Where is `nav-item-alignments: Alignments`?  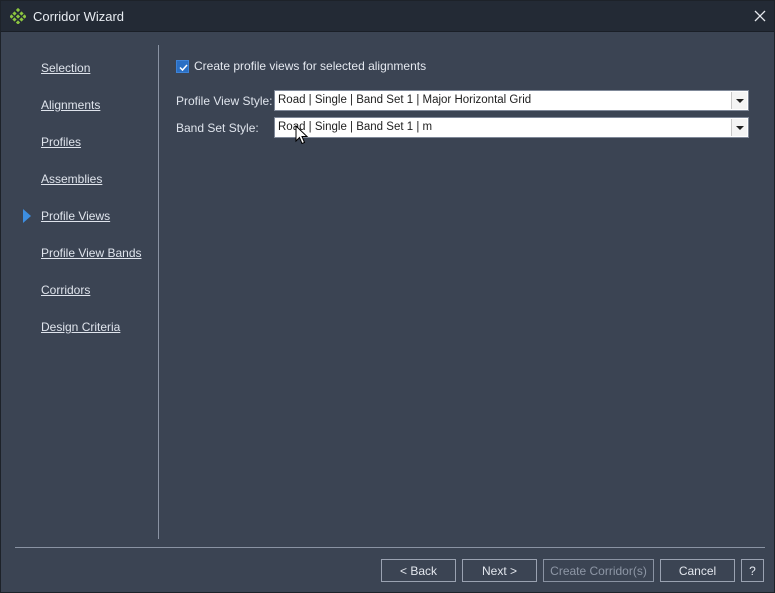
nav-item-alignments: Alignments is located at coordinates (70, 105).